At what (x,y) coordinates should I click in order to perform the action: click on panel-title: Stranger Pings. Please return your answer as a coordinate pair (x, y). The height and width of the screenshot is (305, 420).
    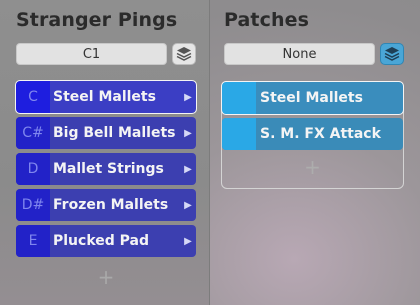
    Looking at the image, I should click on (97, 20).